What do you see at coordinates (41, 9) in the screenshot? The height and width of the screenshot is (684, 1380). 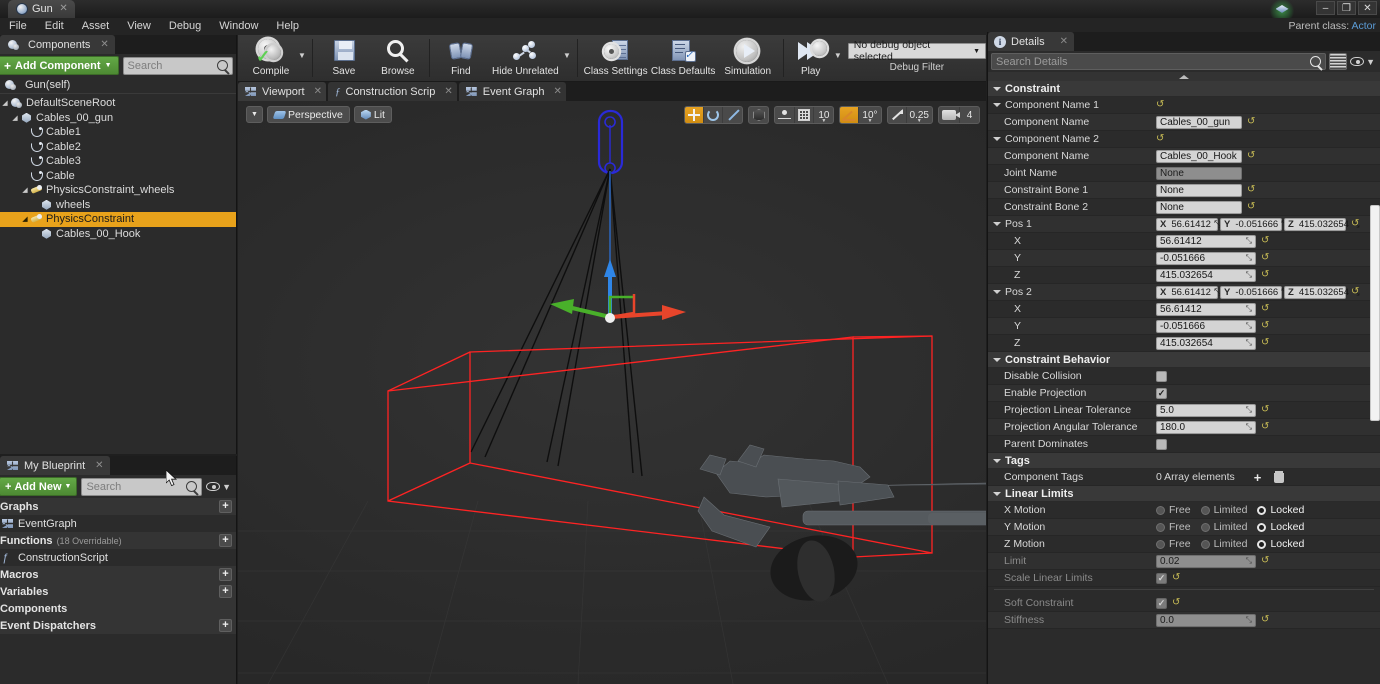 I see `document-tab-gun: Gun ✕` at bounding box center [41, 9].